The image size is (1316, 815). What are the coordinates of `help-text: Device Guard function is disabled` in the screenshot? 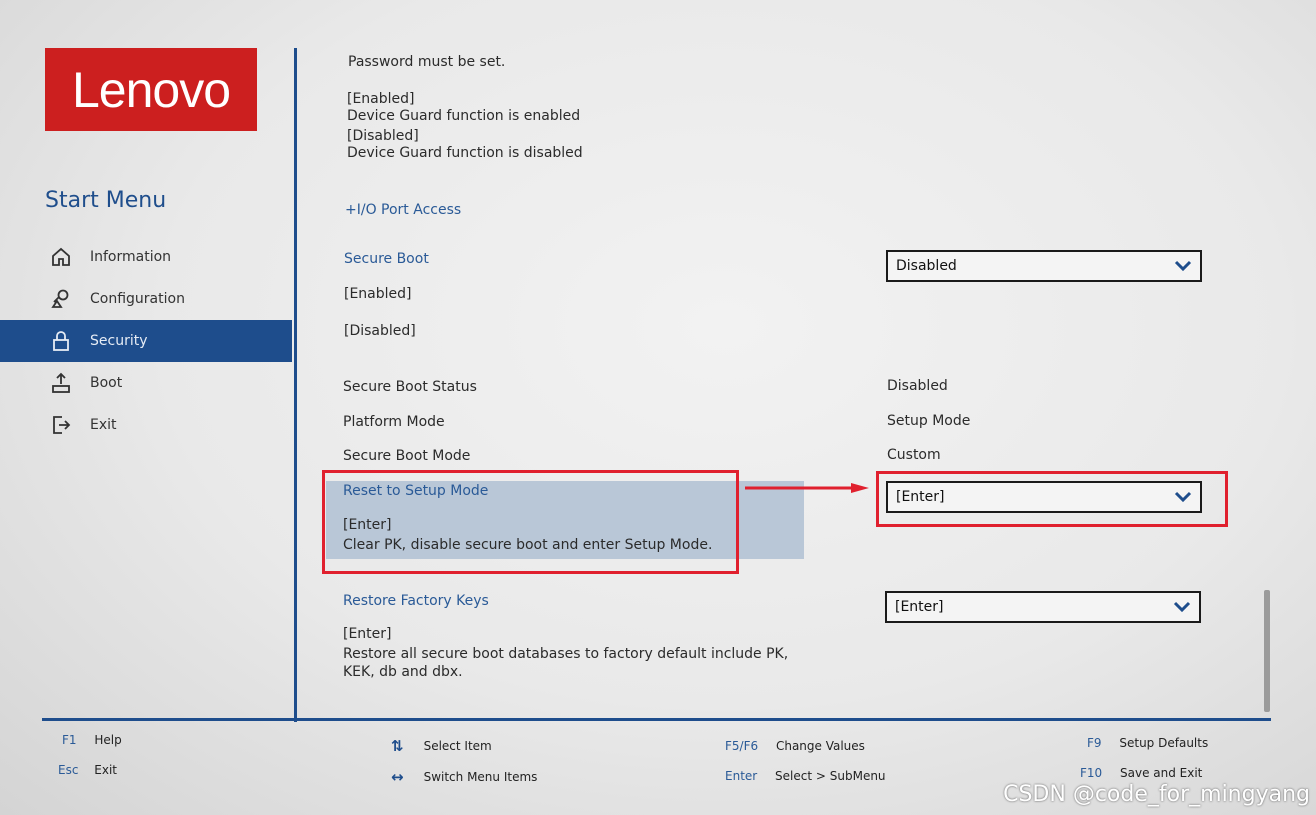 It's located at (465, 153).